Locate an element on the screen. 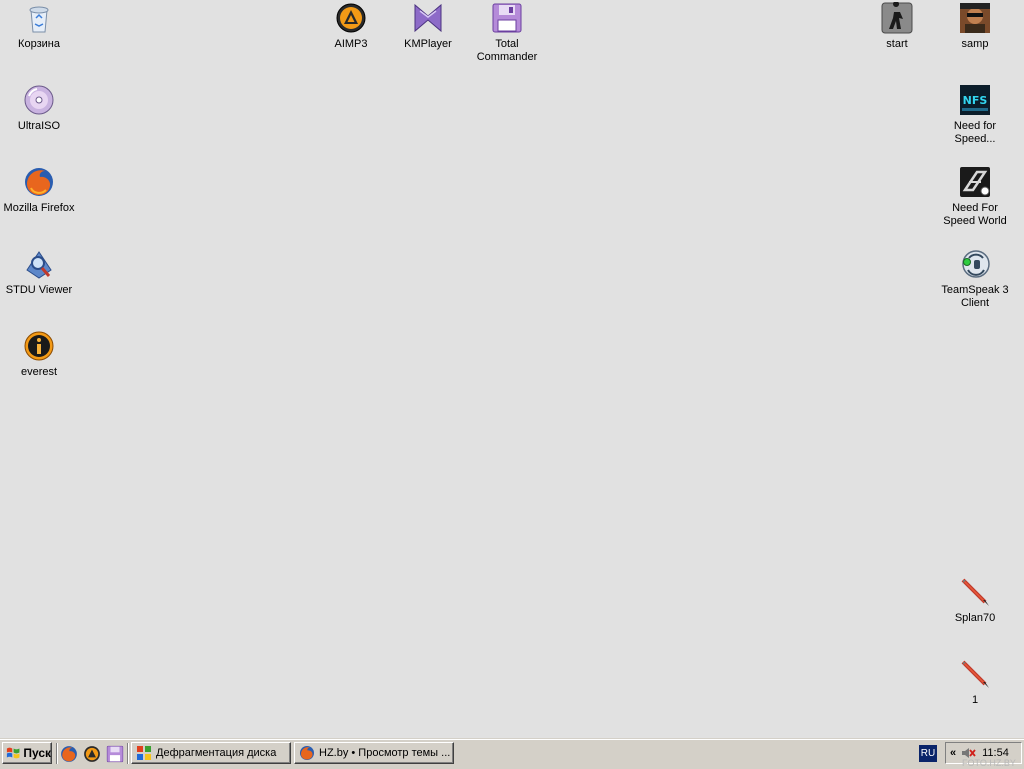 The image size is (1024, 769). quicklaunch-firefox is located at coordinates (69, 754).